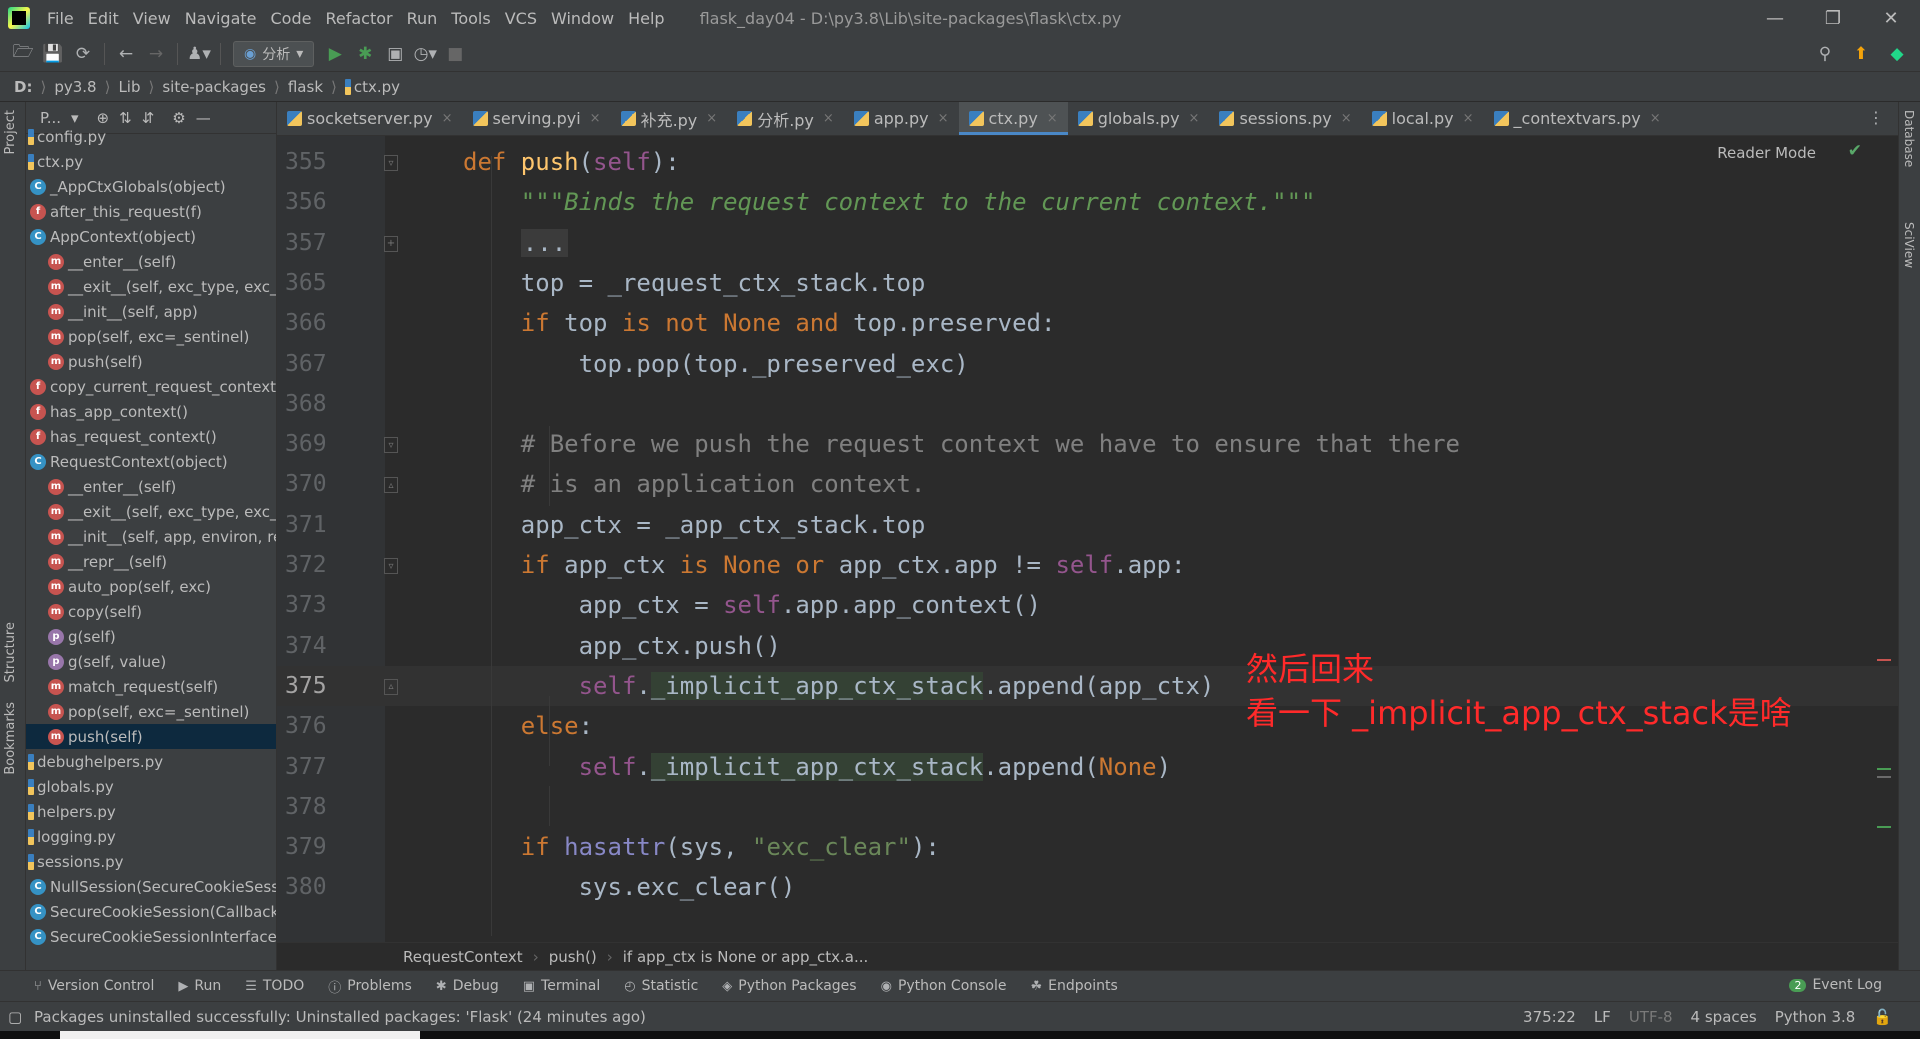  What do you see at coordinates (151, 136) in the screenshot?
I see `tree-file-item: config.py` at bounding box center [151, 136].